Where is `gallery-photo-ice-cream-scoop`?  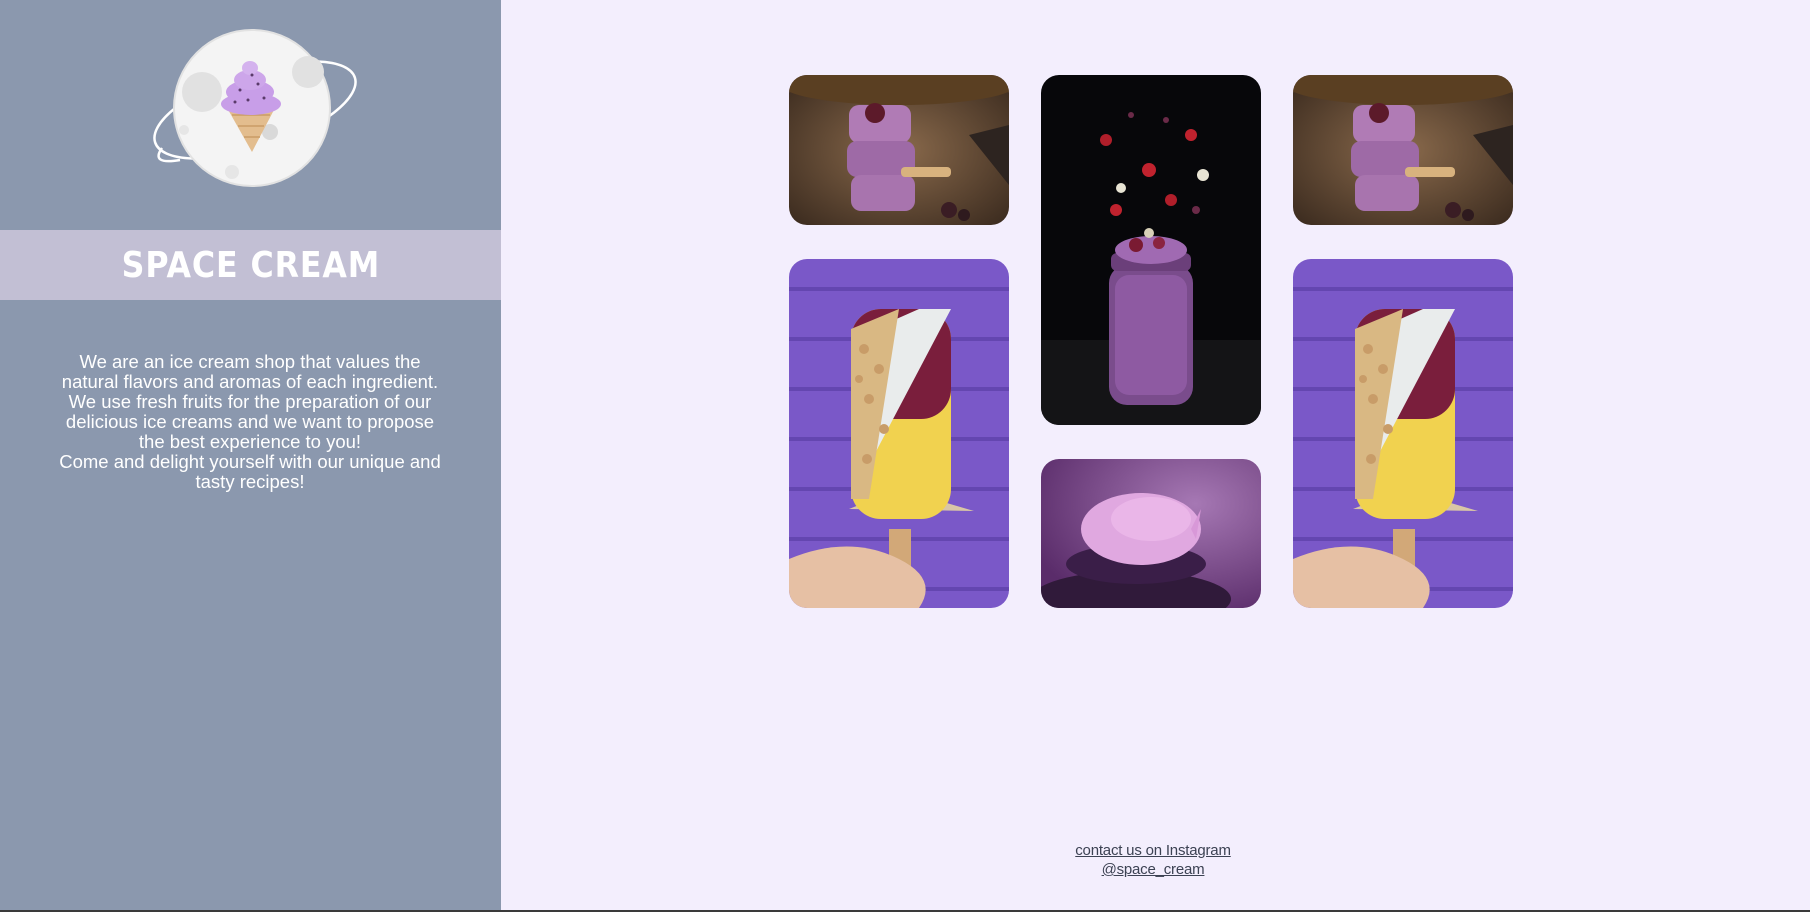
gallery-photo-ice-cream-scoop is located at coordinates (1151, 533).